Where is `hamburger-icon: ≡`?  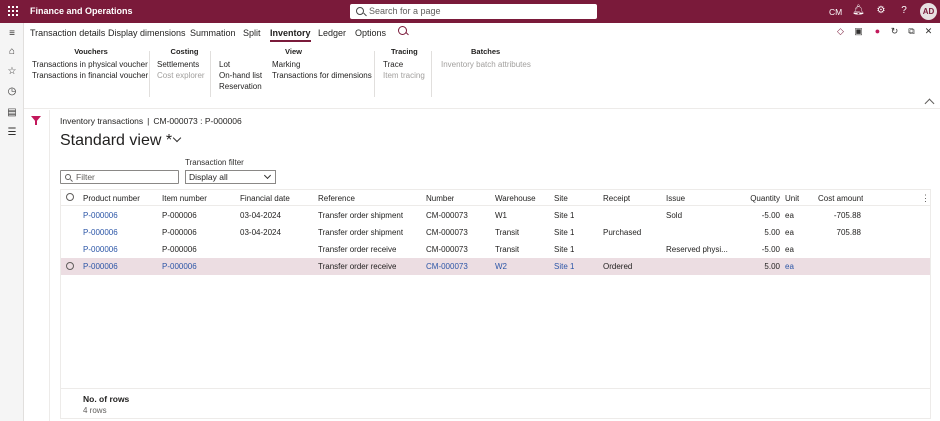
hamburger-icon: ≡ is located at coordinates (12, 34).